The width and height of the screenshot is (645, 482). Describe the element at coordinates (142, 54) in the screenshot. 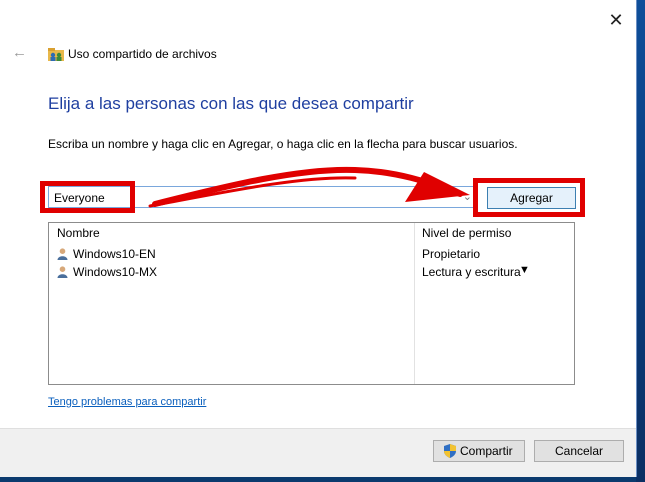

I see `window-title: Uso compartido de archivos` at that location.